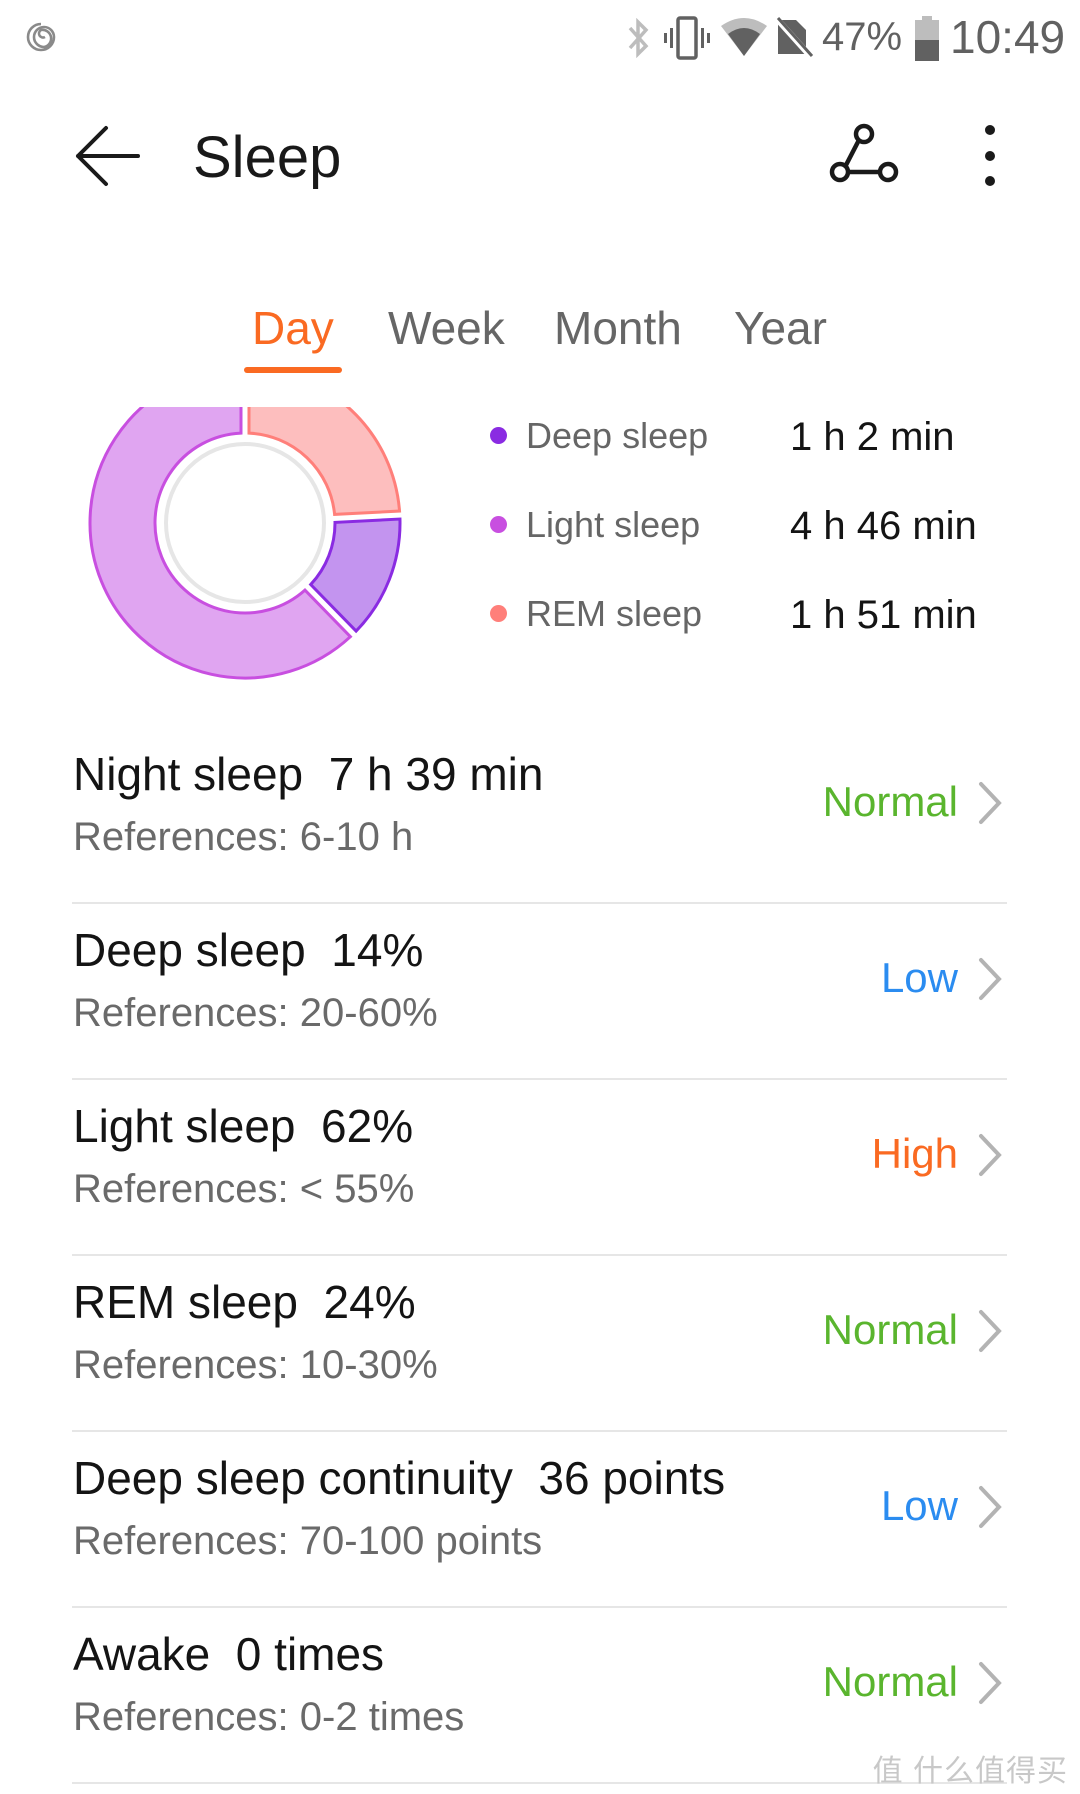 The height and width of the screenshot is (1794, 1080). I want to click on metric-reference: References: < 55%, so click(244, 1189).